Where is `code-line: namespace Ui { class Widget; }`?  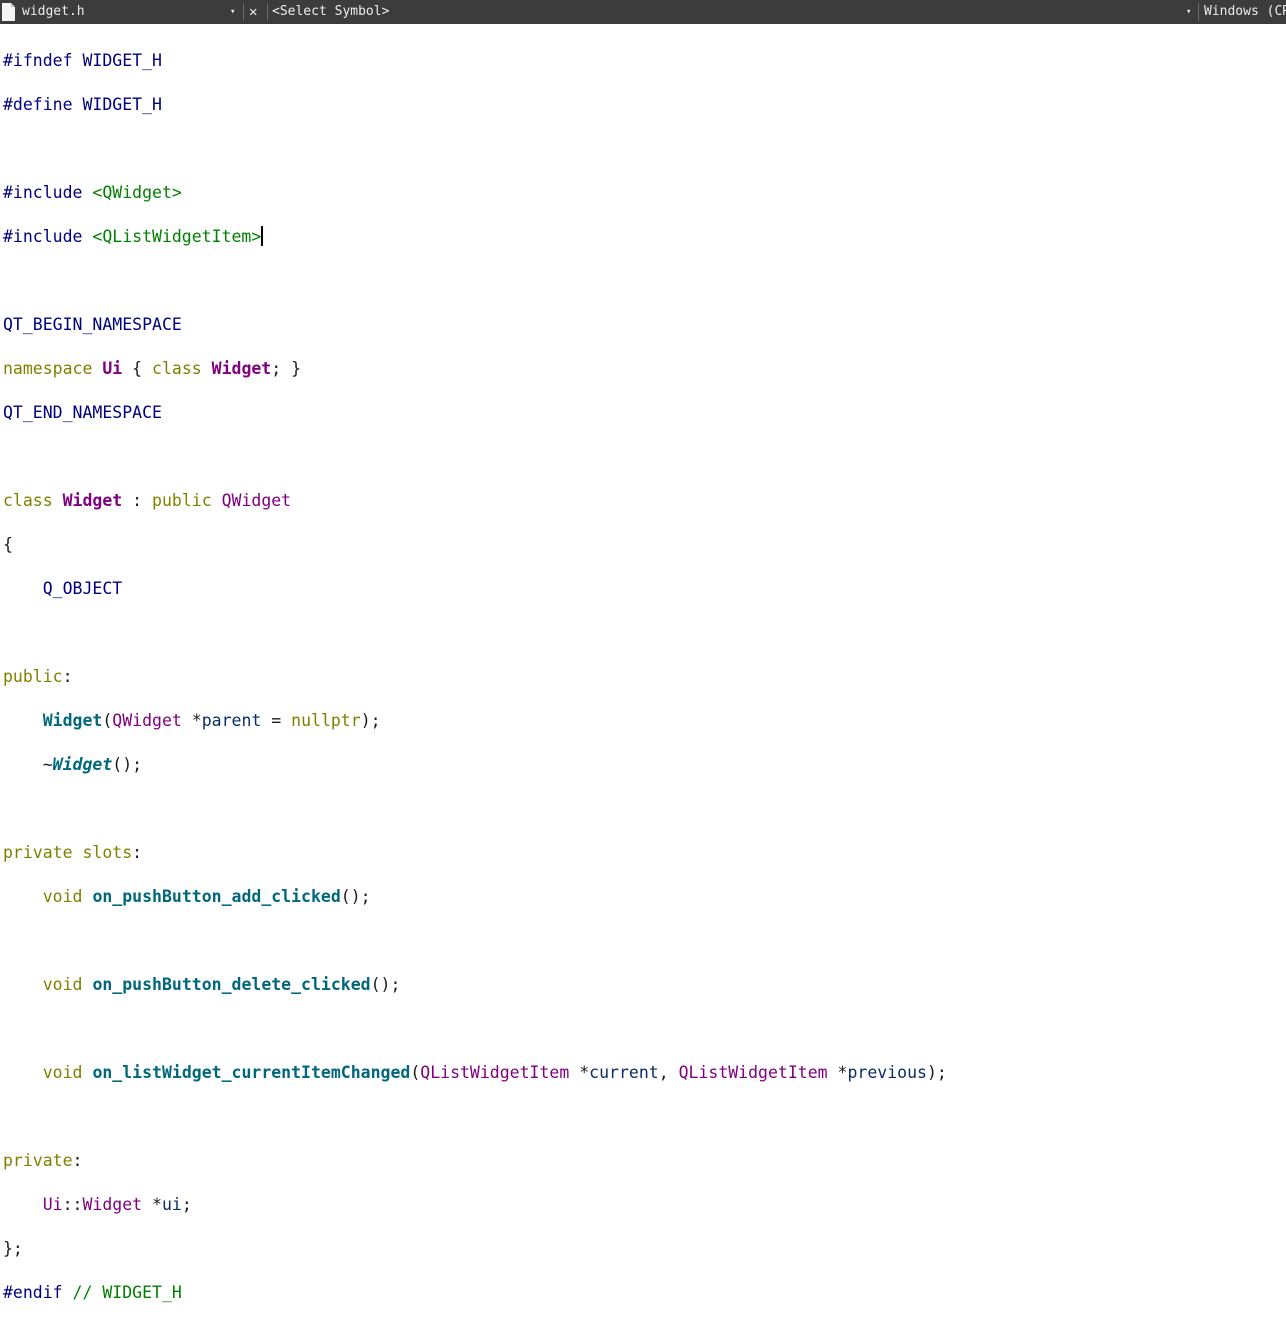 code-line: namespace Ui { class Widget; } is located at coordinates (475, 369).